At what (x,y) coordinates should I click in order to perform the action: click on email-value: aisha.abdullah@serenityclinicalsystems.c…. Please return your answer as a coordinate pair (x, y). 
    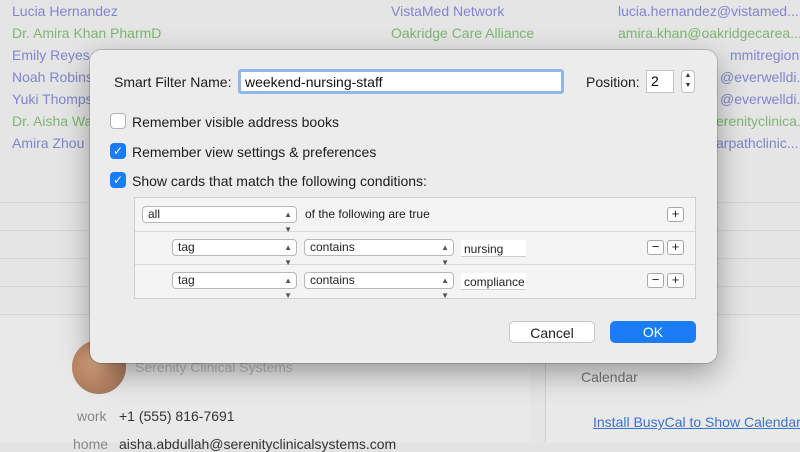
    Looking at the image, I should click on (257, 444).